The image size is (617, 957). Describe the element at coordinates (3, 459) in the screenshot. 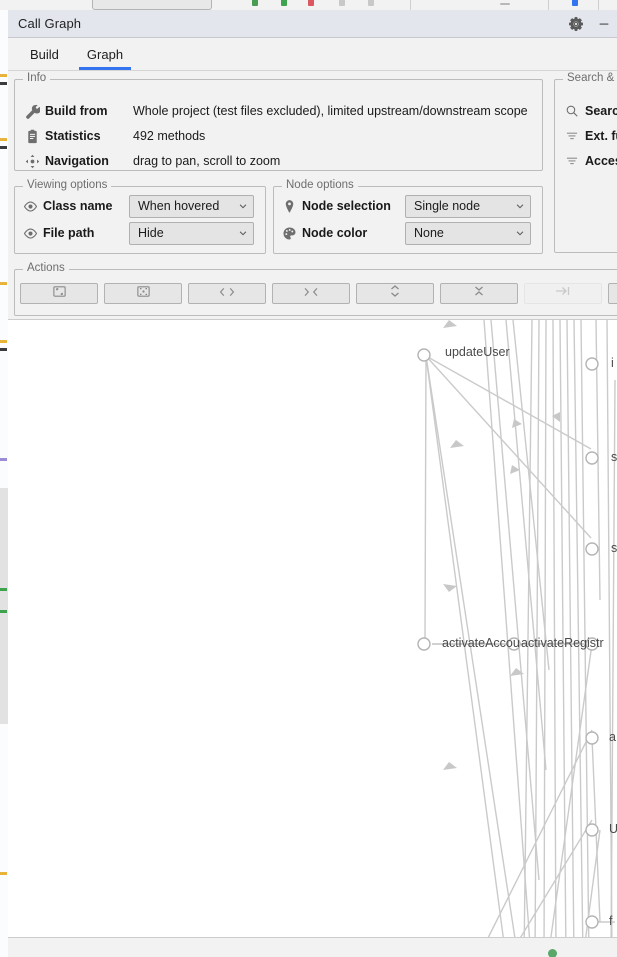

I see `editor-marker-todo` at that location.